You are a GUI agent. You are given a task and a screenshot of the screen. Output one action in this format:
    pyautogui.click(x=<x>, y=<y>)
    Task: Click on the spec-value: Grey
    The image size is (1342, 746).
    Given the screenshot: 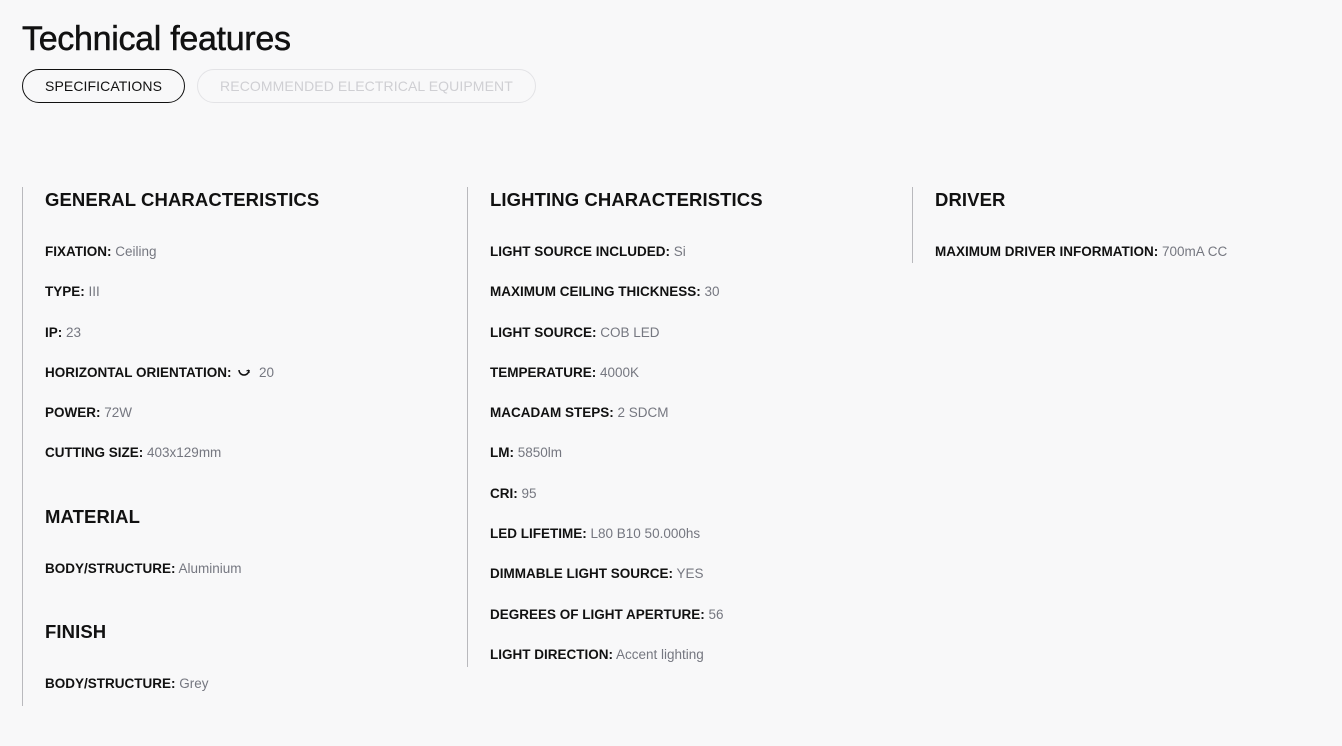 What is the action you would take?
    pyautogui.click(x=194, y=684)
    